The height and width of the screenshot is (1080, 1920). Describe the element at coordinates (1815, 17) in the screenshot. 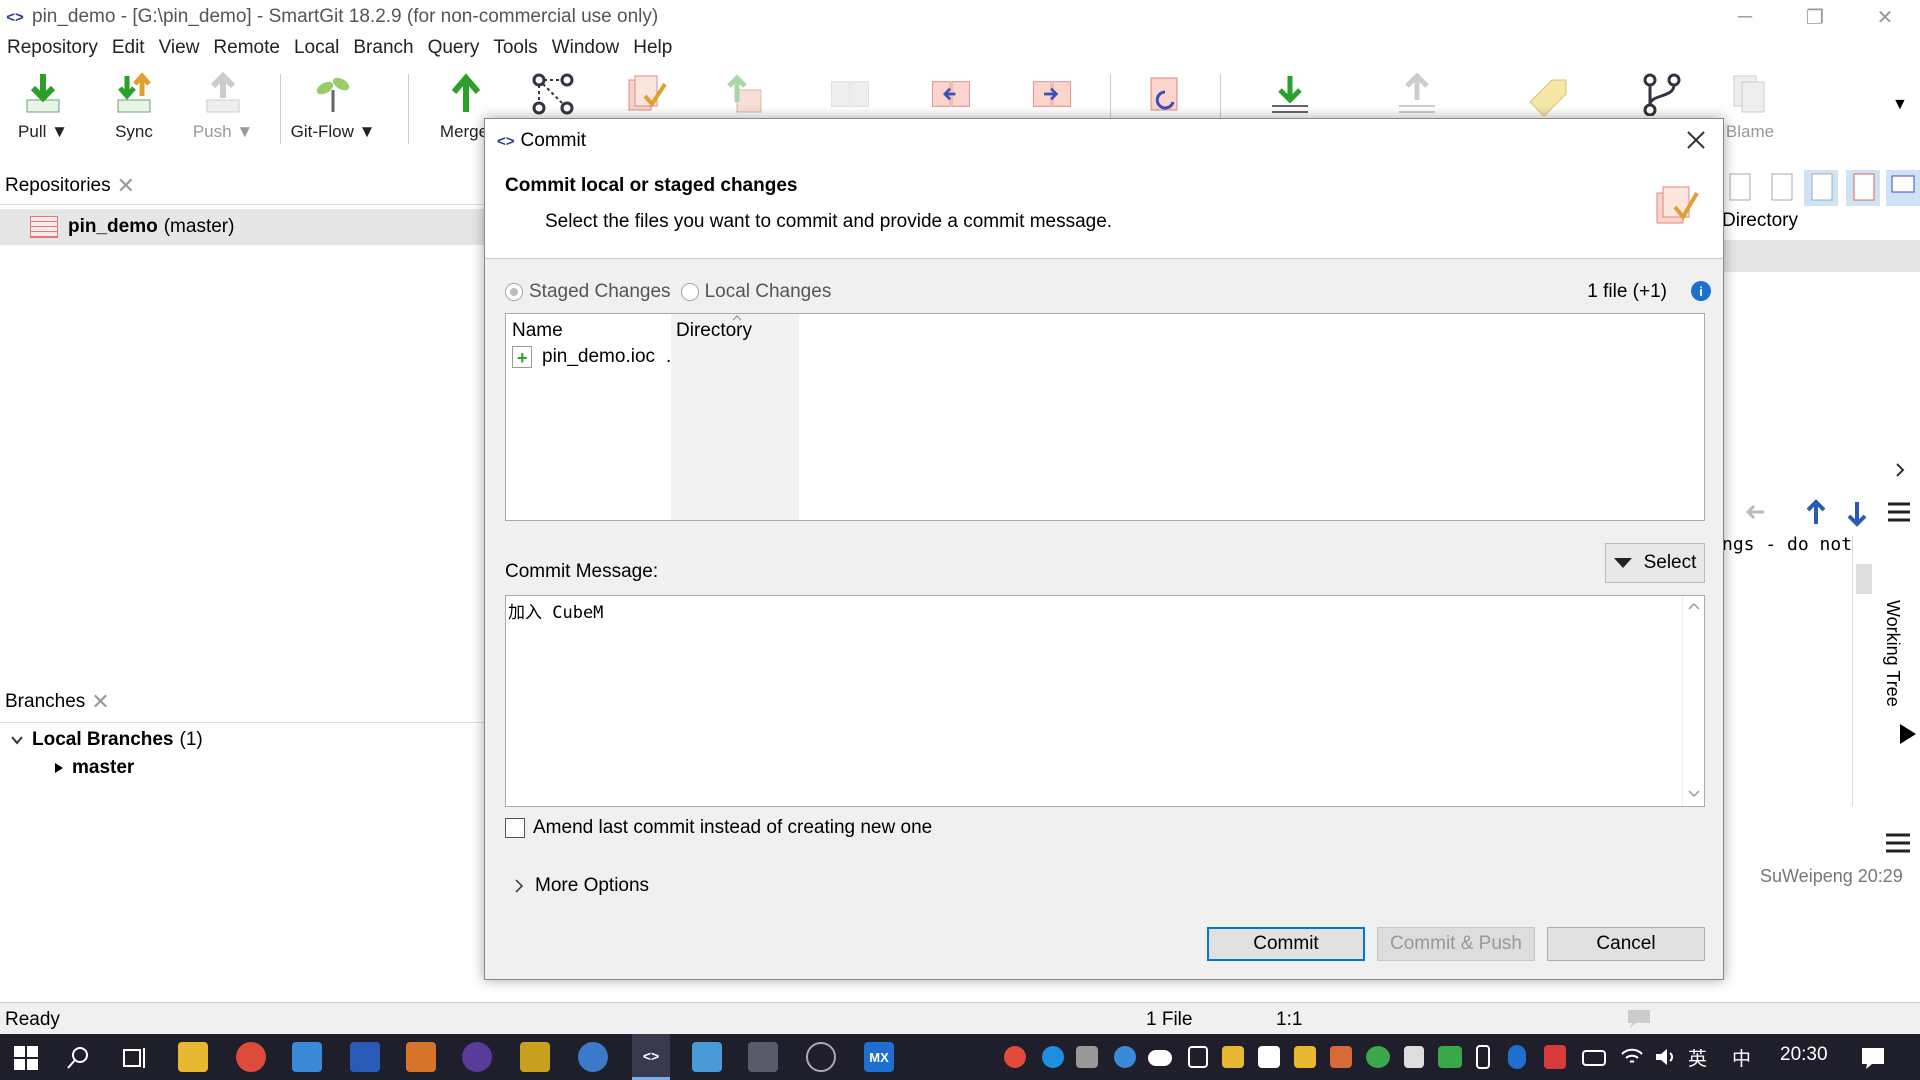

I see `restore-button: ❐` at that location.